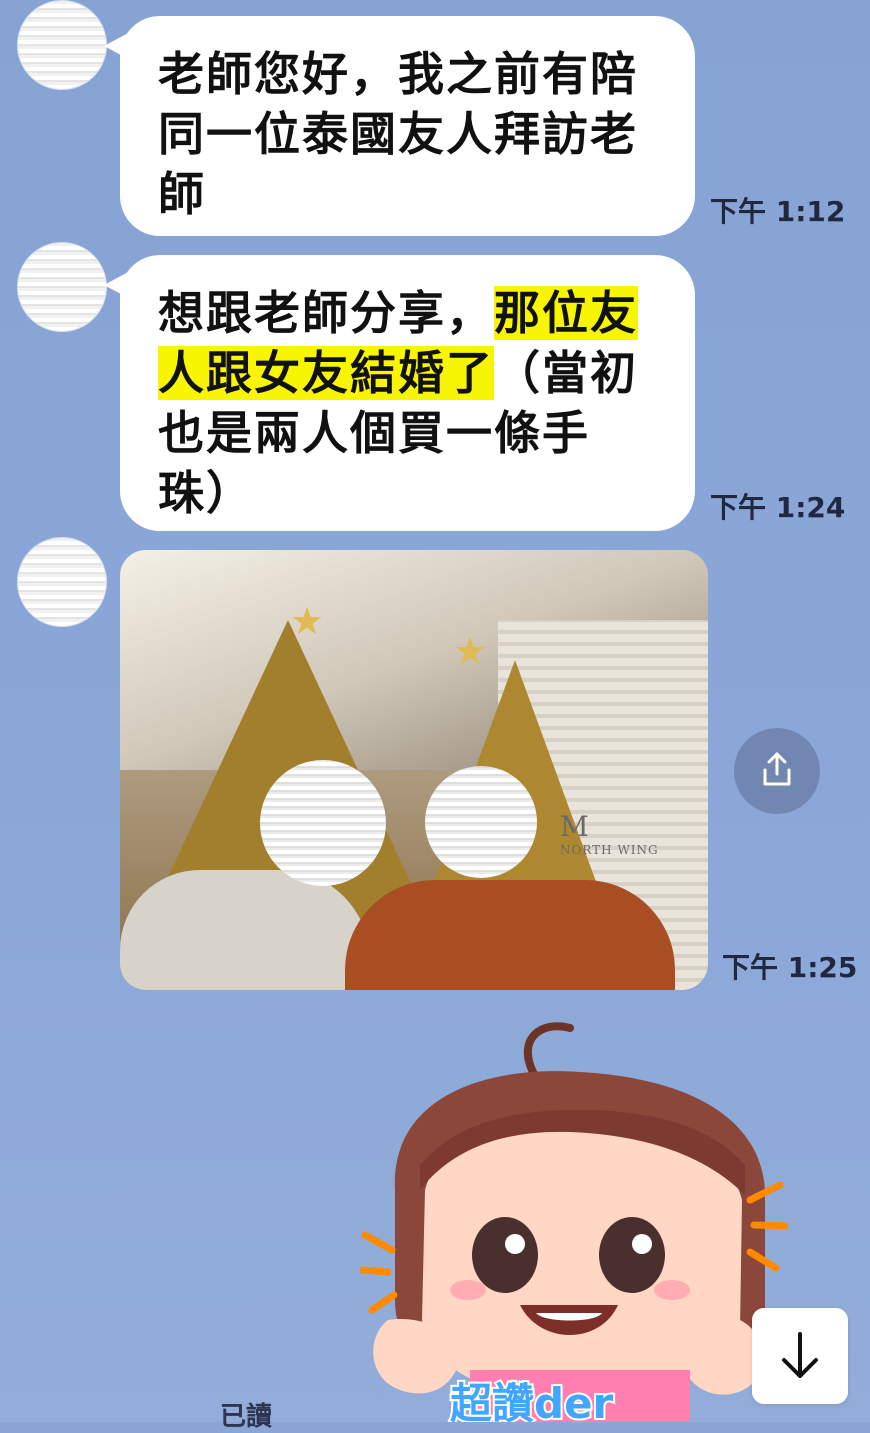 The image size is (870, 1433). I want to click on read-status: 已讀, so click(246, 1417).